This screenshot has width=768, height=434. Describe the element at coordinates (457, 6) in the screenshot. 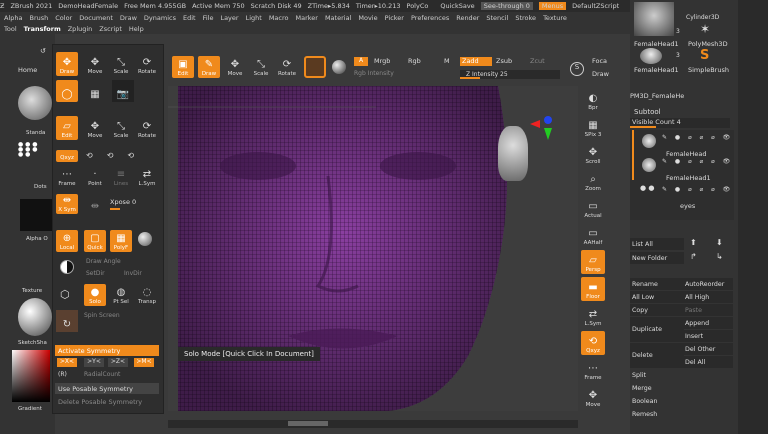

I see `quicksave-button: QuickSave` at that location.